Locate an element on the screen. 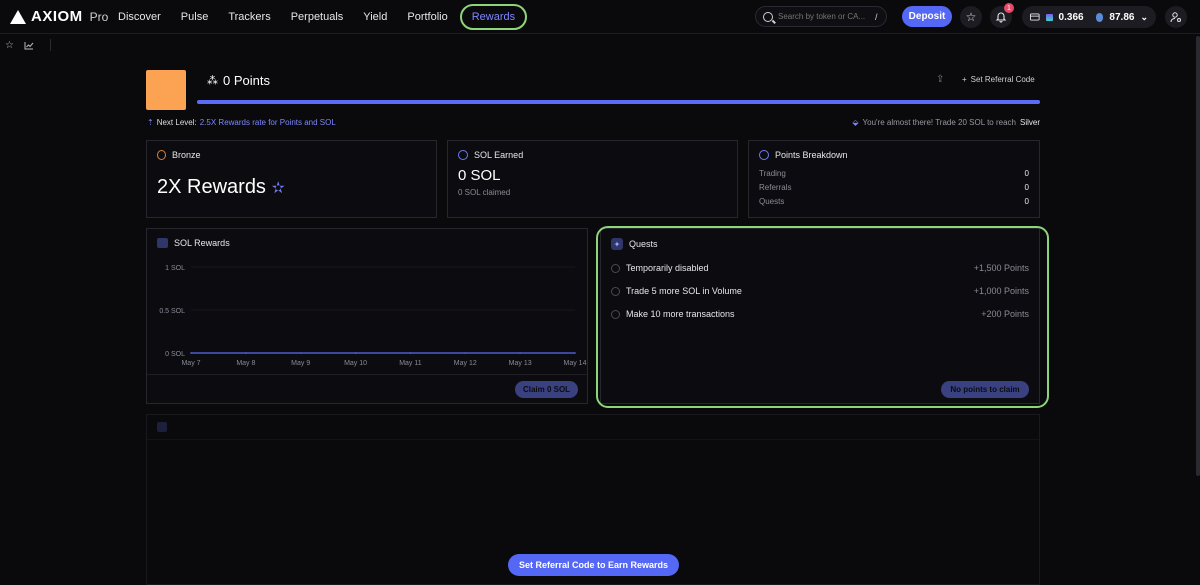 This screenshot has height=585, width=1200. x-tick-label: May 11 is located at coordinates (410, 363).